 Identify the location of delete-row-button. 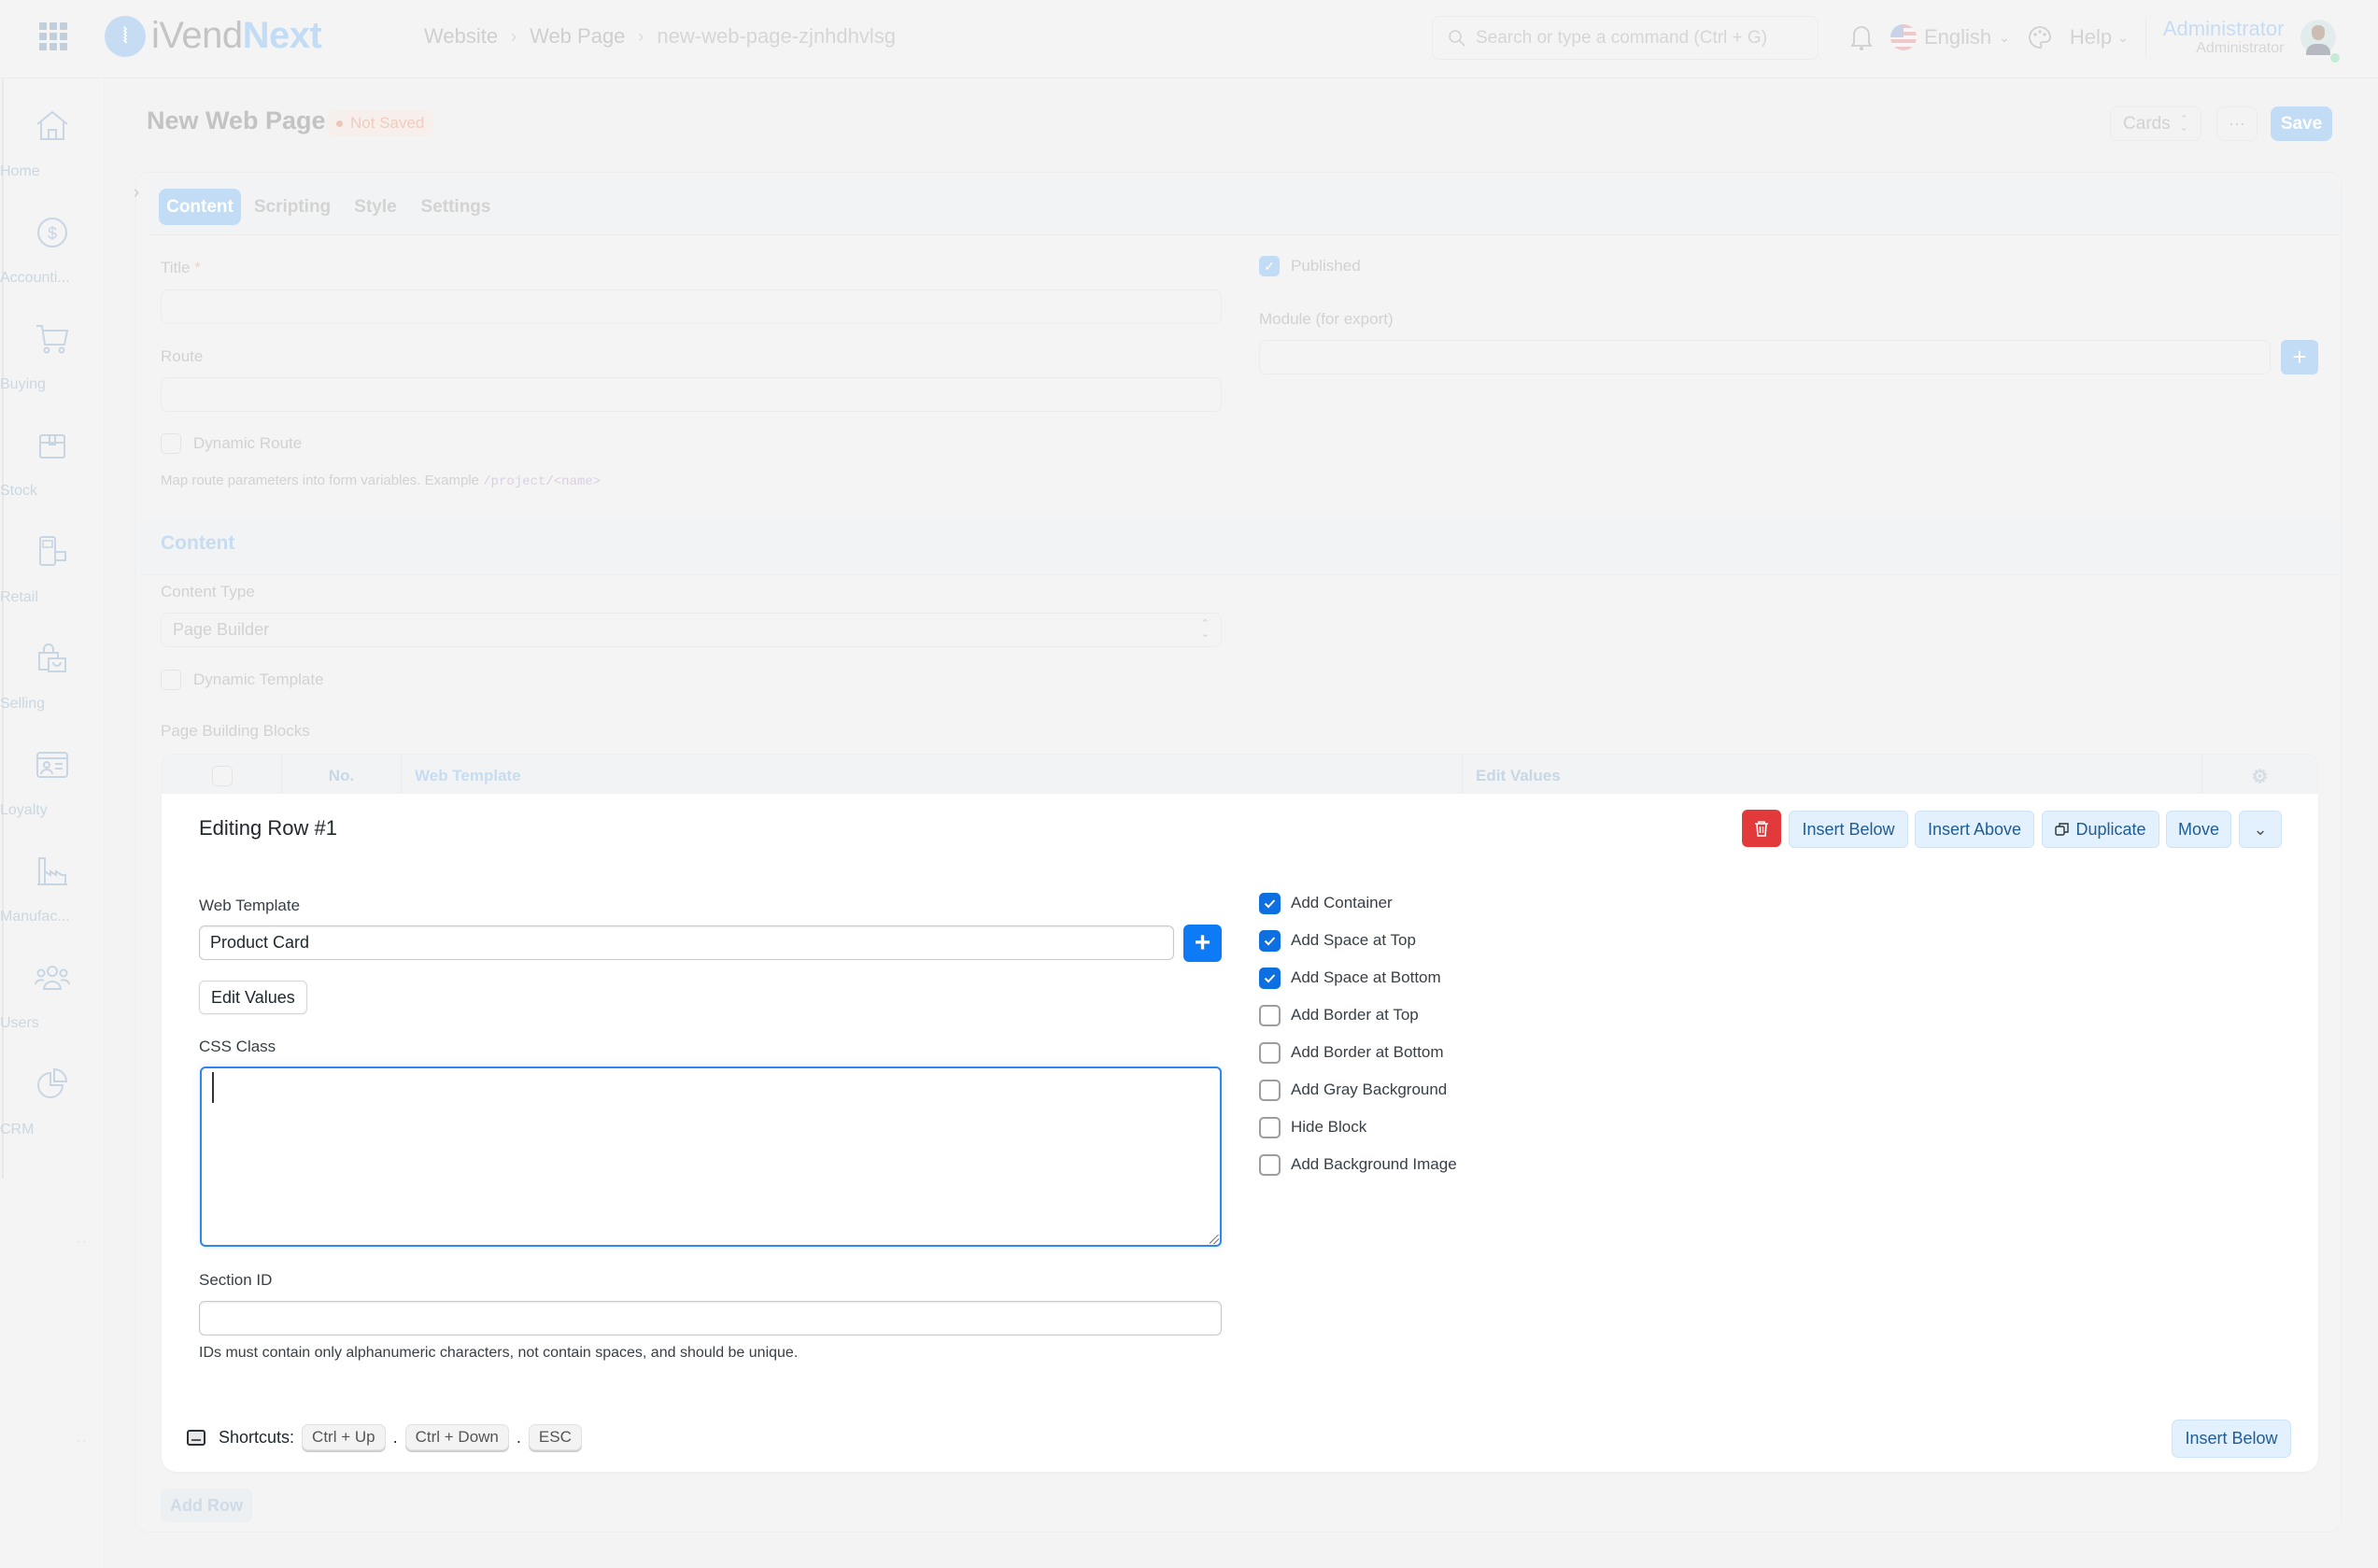
(1761, 828).